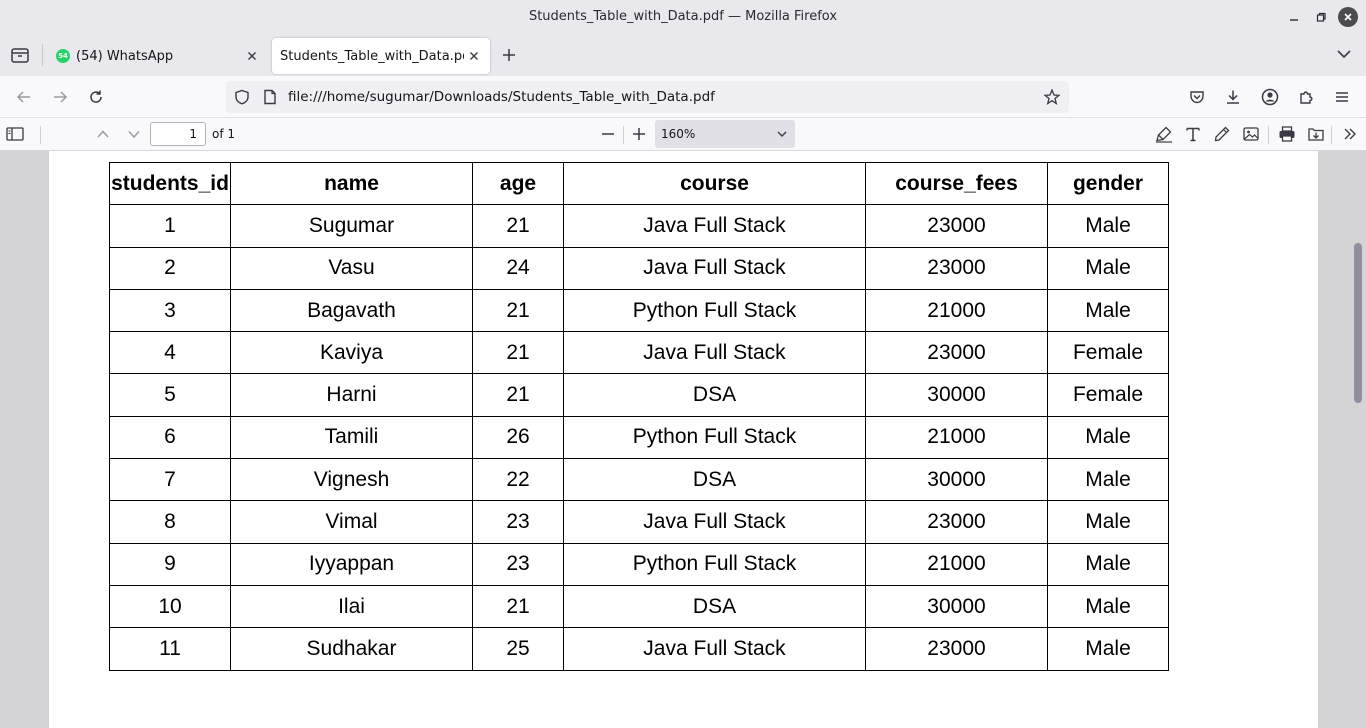  What do you see at coordinates (1287, 134) in the screenshot?
I see `print-button` at bounding box center [1287, 134].